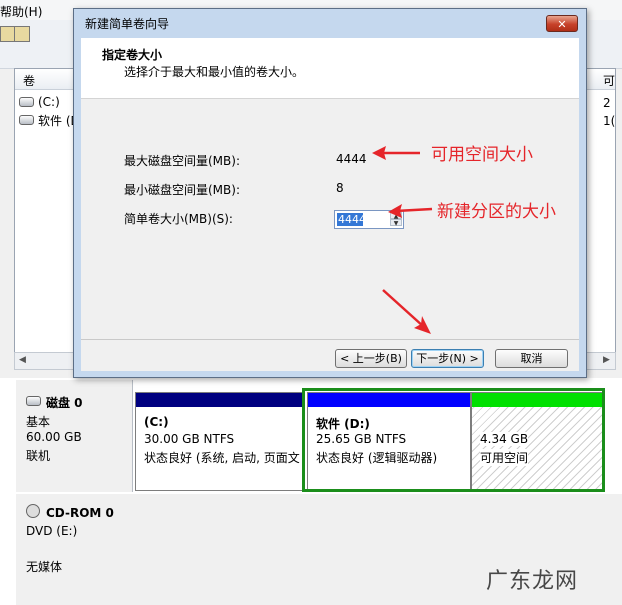  What do you see at coordinates (482, 155) in the screenshot?
I see `annotation-available-space: 可用空间大小` at bounding box center [482, 155].